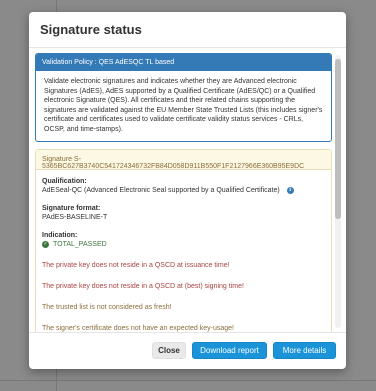 The width and height of the screenshot is (376, 391). I want to click on indication-field: Indication: ✓ TOTAL_PASSED, so click(183, 240).